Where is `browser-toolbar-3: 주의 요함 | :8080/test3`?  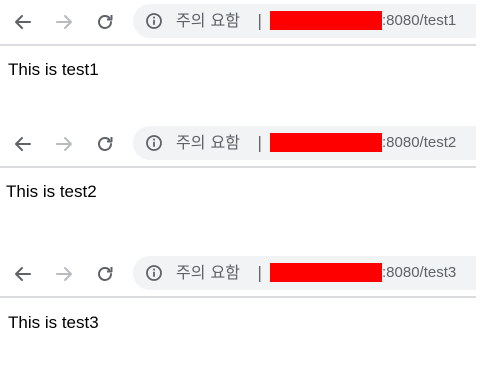
browser-toolbar-3: 주의 요함 | :8080/test3 is located at coordinates (238, 275).